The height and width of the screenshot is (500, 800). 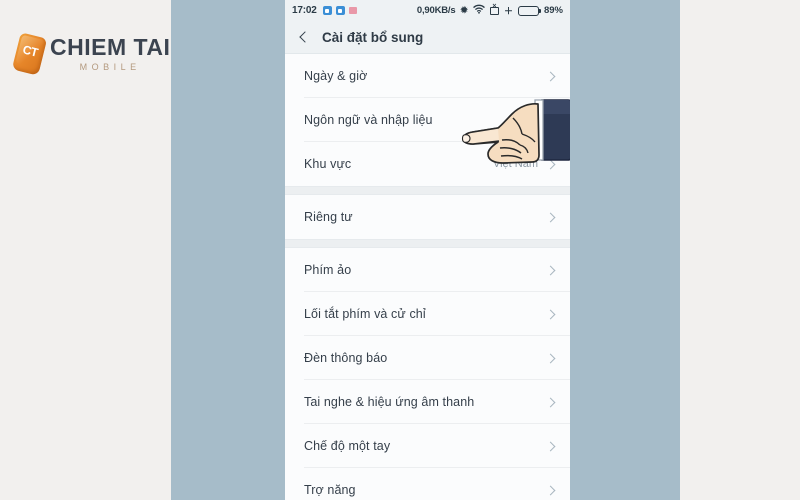 What do you see at coordinates (330, 490) in the screenshot?
I see `settings-row-label: Trợ năng` at bounding box center [330, 490].